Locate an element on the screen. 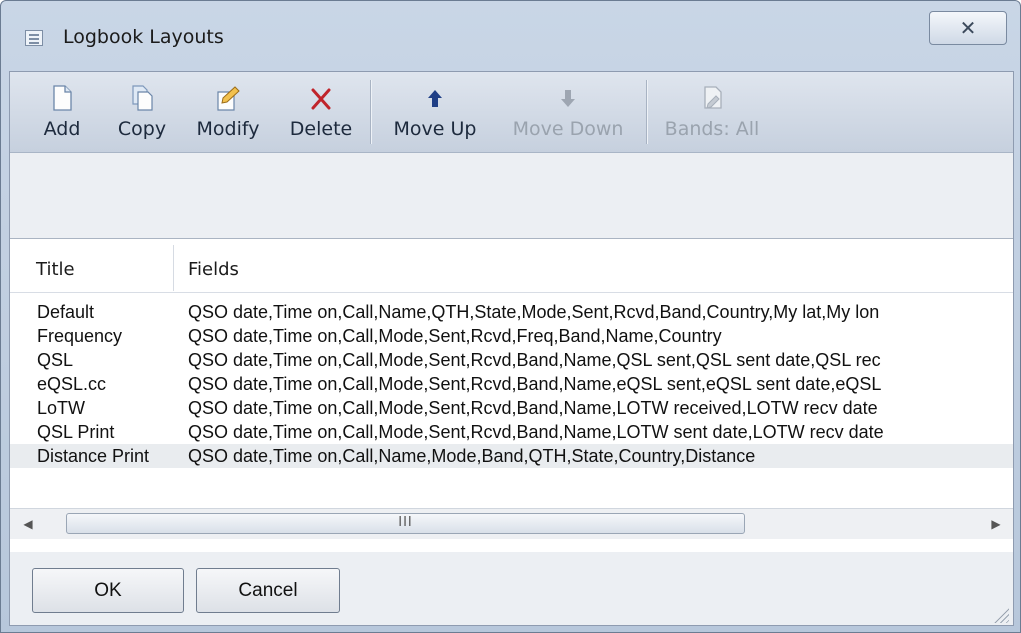  scroll-thumb: III is located at coordinates (405, 523).